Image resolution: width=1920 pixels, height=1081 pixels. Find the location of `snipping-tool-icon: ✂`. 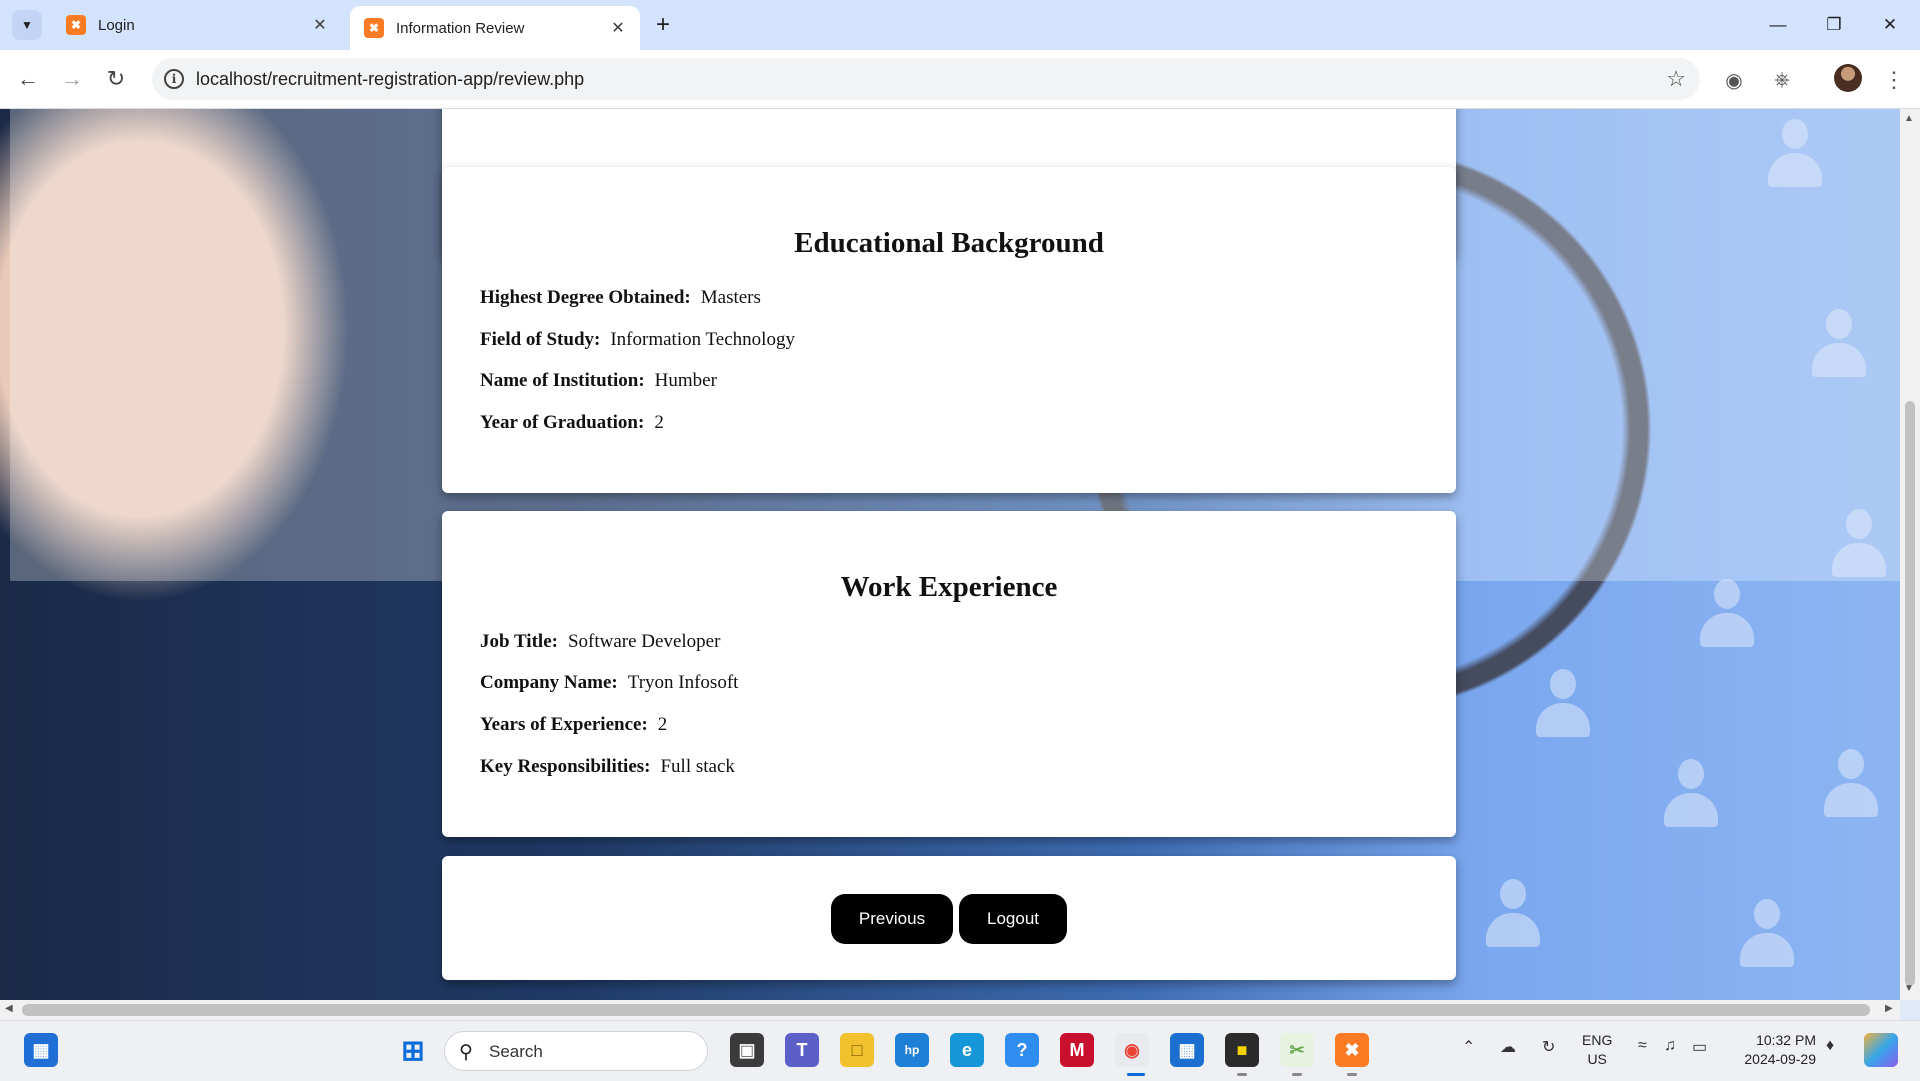

snipping-tool-icon: ✂ is located at coordinates (1297, 1050).